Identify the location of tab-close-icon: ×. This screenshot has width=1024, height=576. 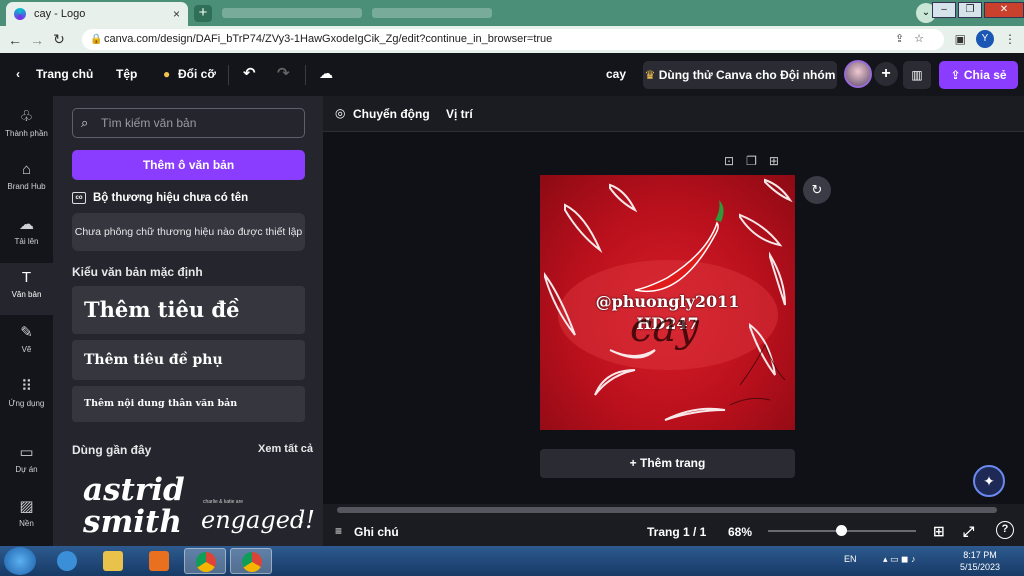
(176, 14).